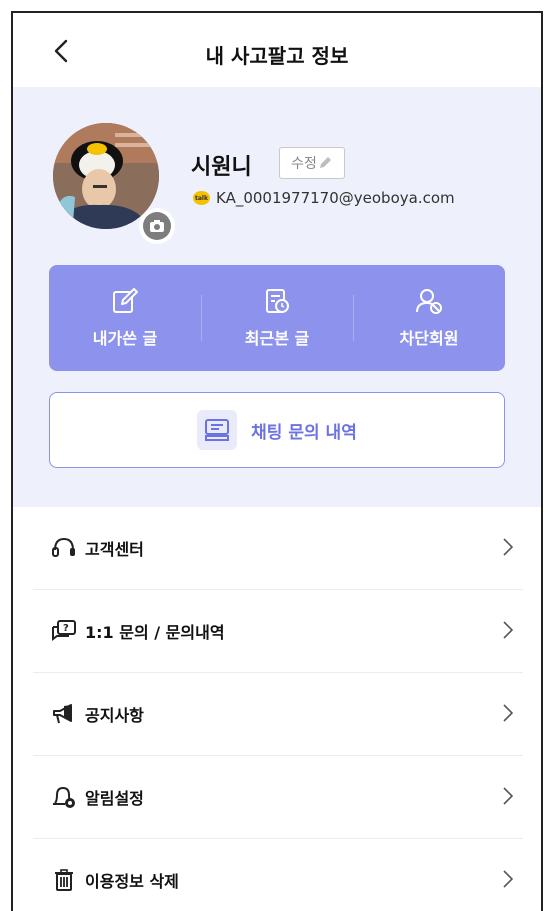  I want to click on chat-inbox-icon, so click(217, 430).